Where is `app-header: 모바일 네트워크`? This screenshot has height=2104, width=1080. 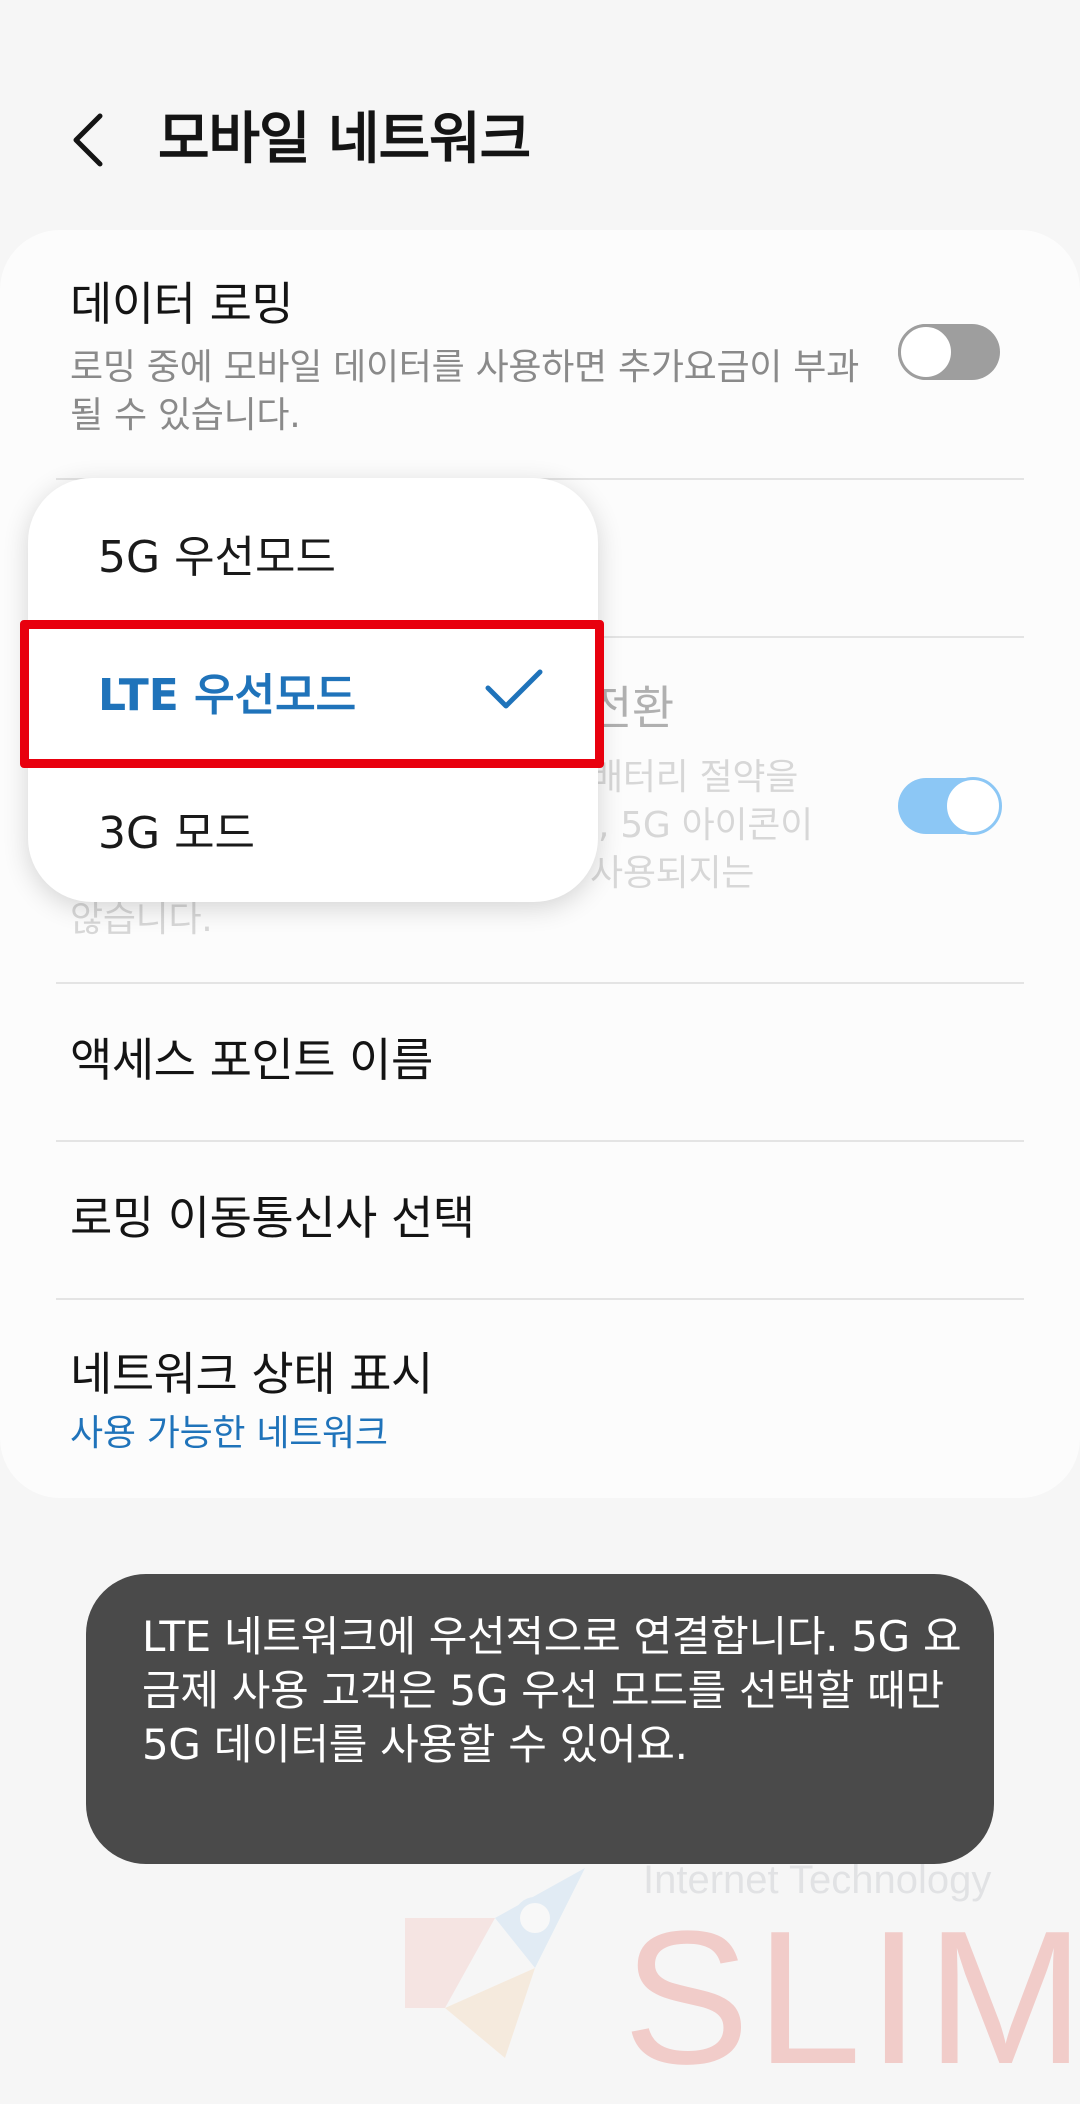 app-header: 모바일 네트워크 is located at coordinates (540, 115).